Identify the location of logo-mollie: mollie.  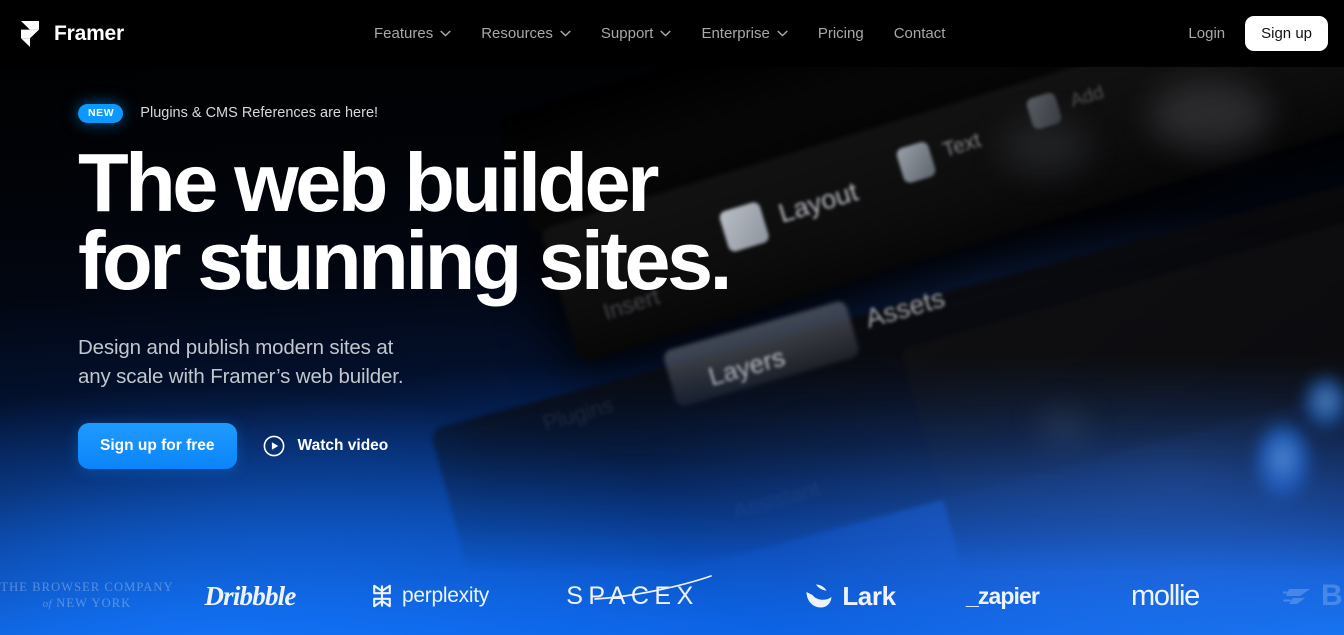
(1165, 596).